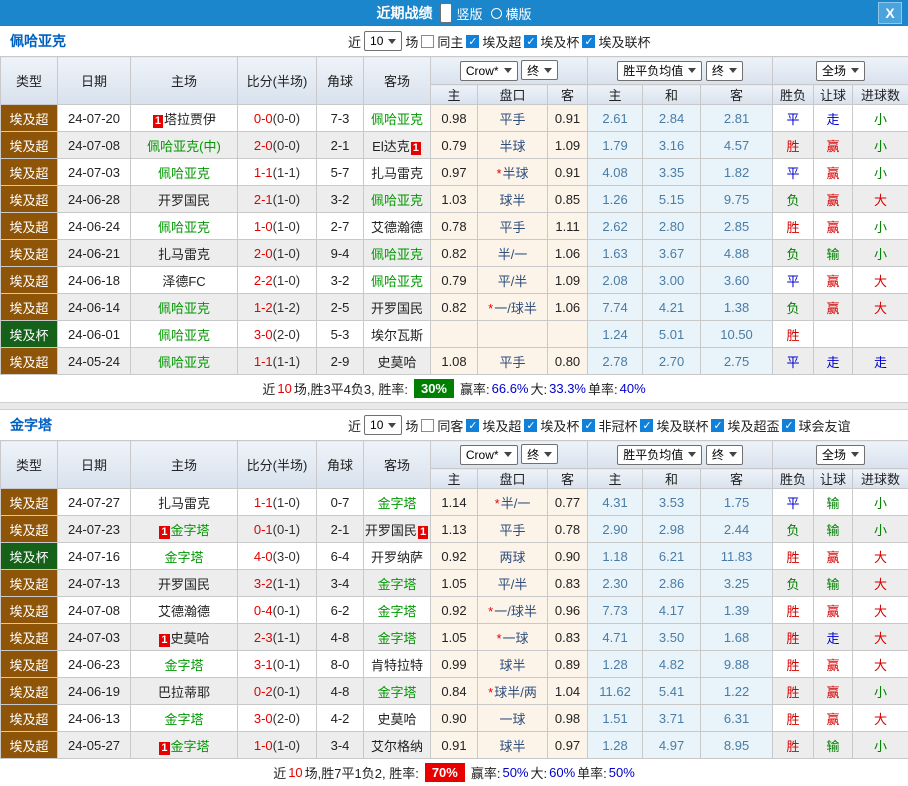  I want to click on result-value: 走, so click(833, 638).